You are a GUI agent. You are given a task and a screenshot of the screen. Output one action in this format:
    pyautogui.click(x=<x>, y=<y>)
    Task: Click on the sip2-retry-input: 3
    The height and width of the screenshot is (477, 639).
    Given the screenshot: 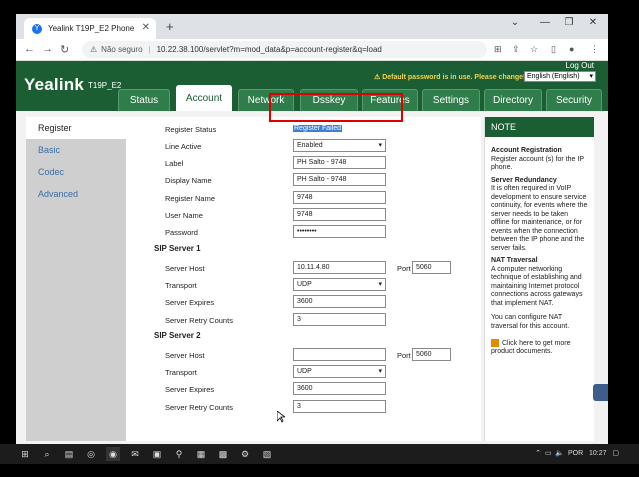 What is the action you would take?
    pyautogui.click(x=339, y=406)
    